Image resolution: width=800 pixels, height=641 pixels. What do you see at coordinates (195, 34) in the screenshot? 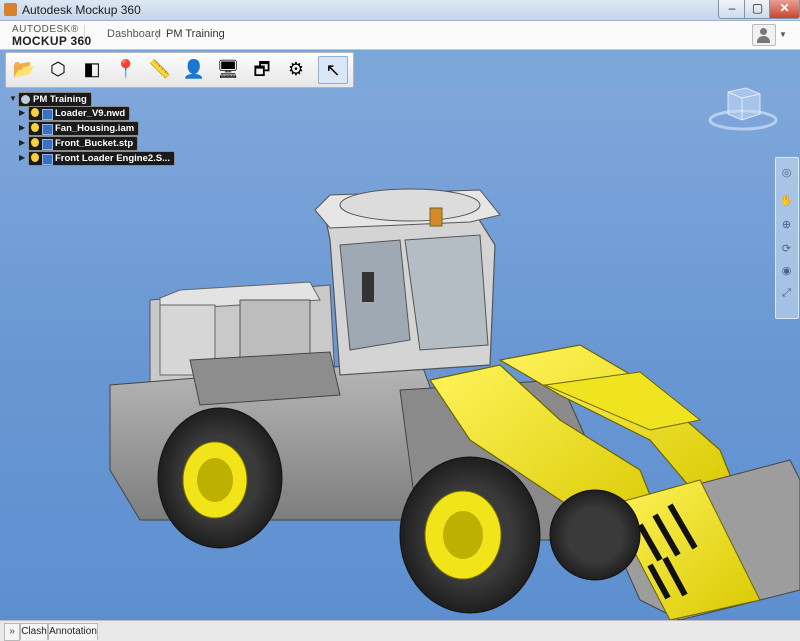
I see `breadcrumb-current: PM Training` at bounding box center [195, 34].